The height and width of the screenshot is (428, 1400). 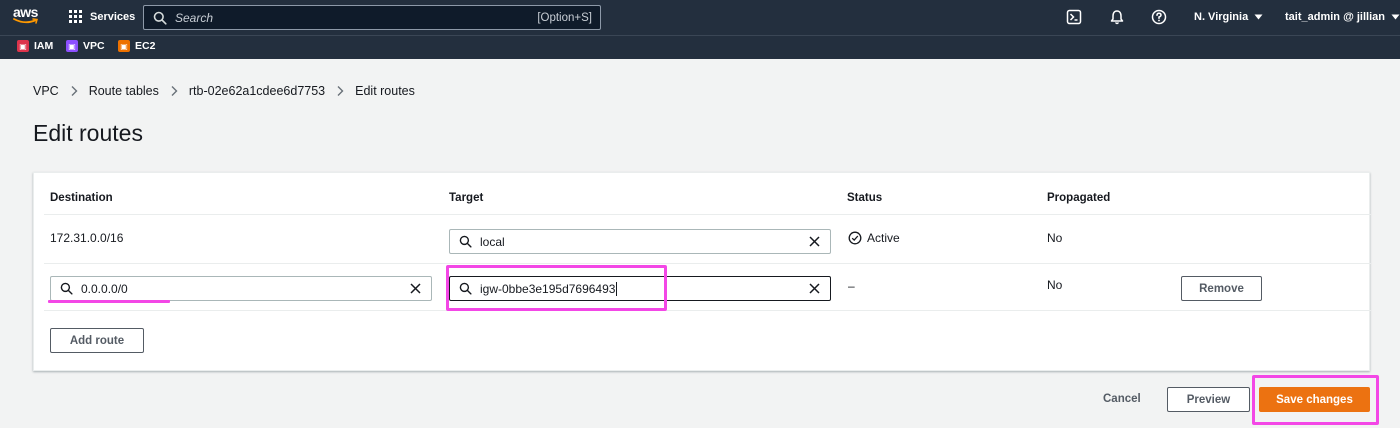 I want to click on account-menu: tait_admin @ jillian, so click(x=1342, y=17).